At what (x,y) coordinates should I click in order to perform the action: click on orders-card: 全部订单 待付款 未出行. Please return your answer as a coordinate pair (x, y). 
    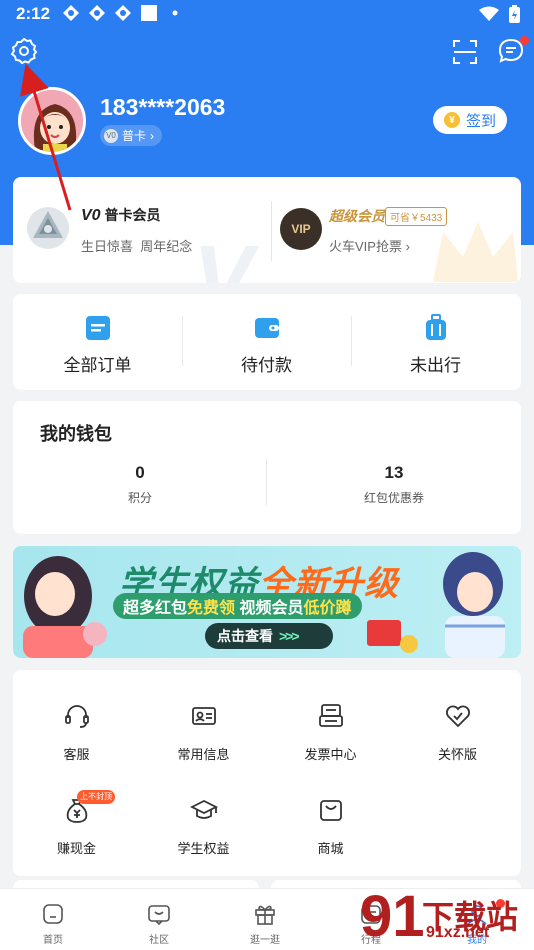
    Looking at the image, I should click on (267, 342).